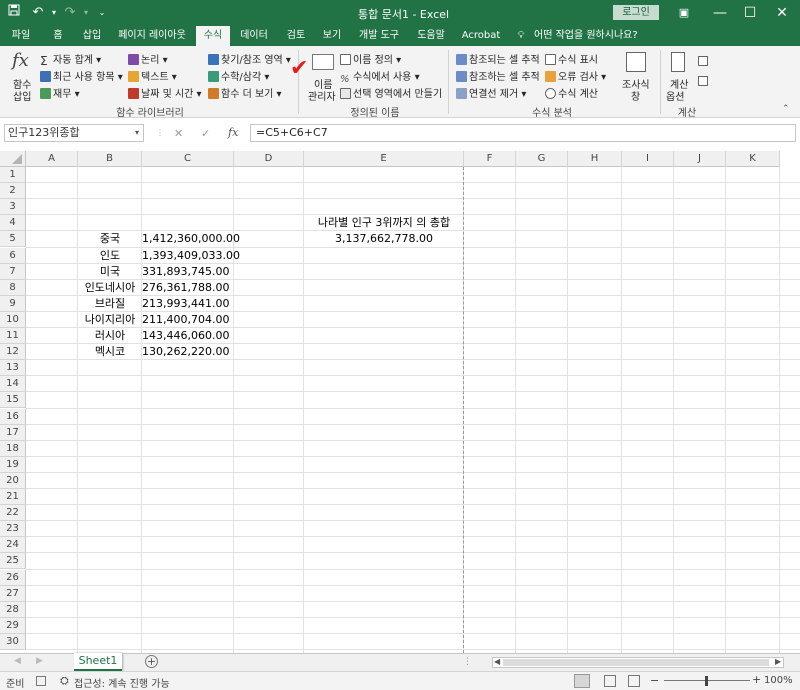 The image size is (800, 690). What do you see at coordinates (39, 661) in the screenshot?
I see `next-sheet-icon: ▶` at bounding box center [39, 661].